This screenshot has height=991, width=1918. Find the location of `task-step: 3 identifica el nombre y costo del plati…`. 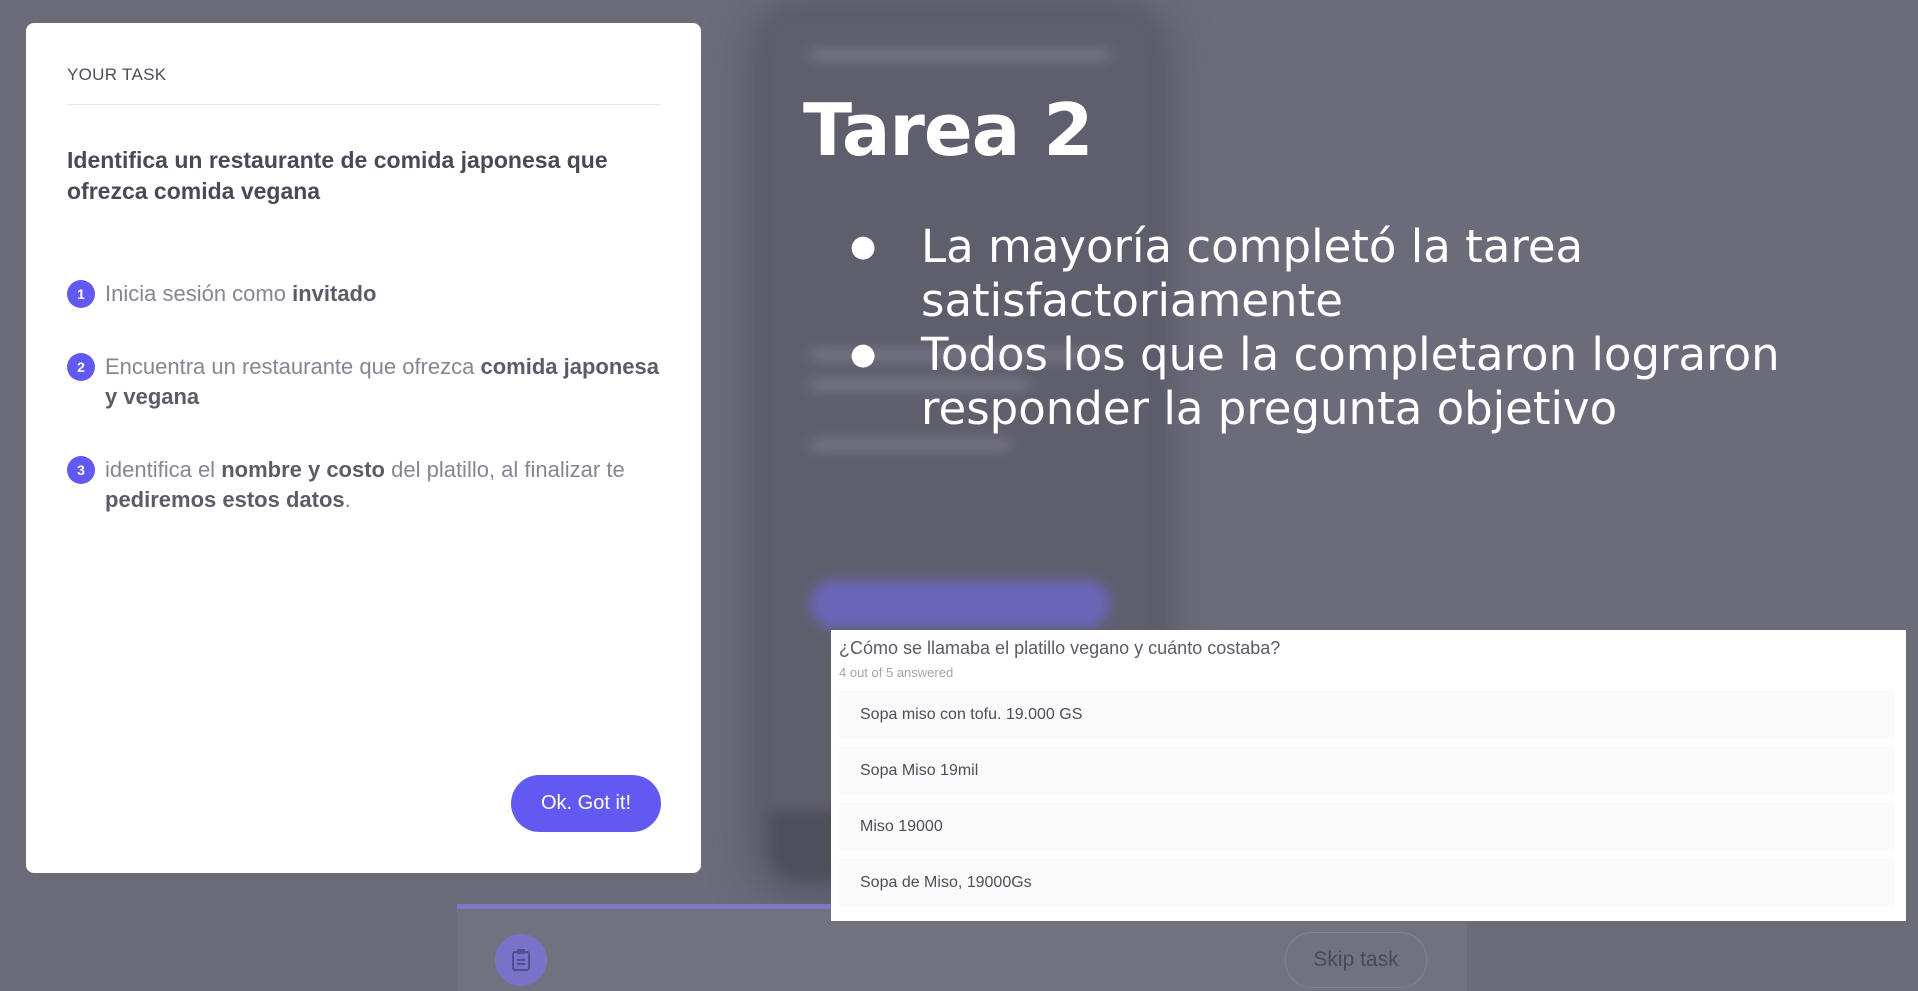

task-step: 3 identifica el nombre y costo del plati… is located at coordinates (363, 485).